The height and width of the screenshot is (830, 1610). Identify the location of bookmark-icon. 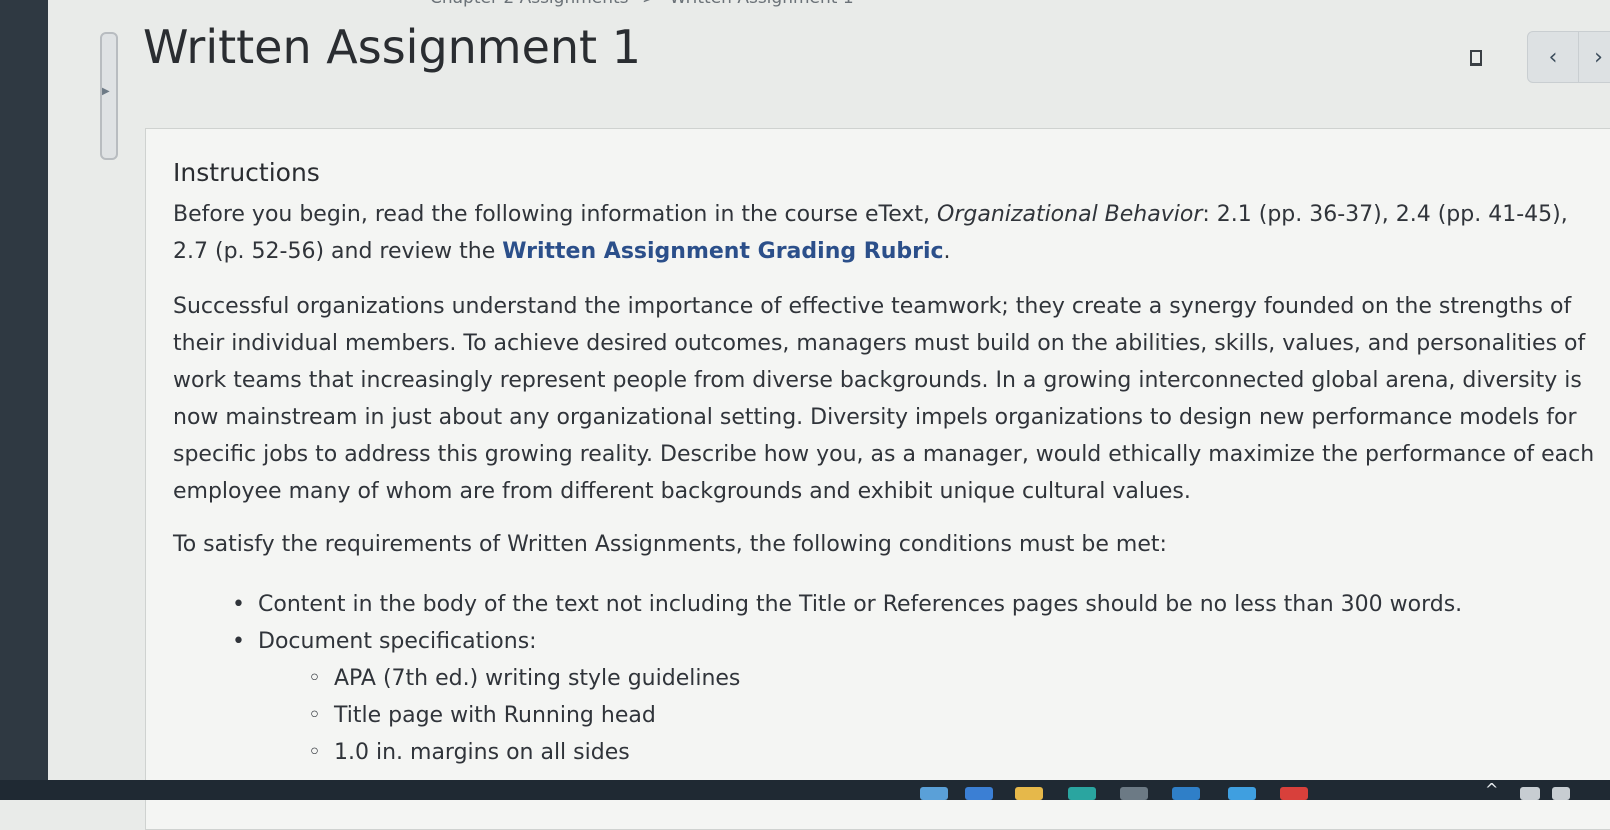
(1476, 58).